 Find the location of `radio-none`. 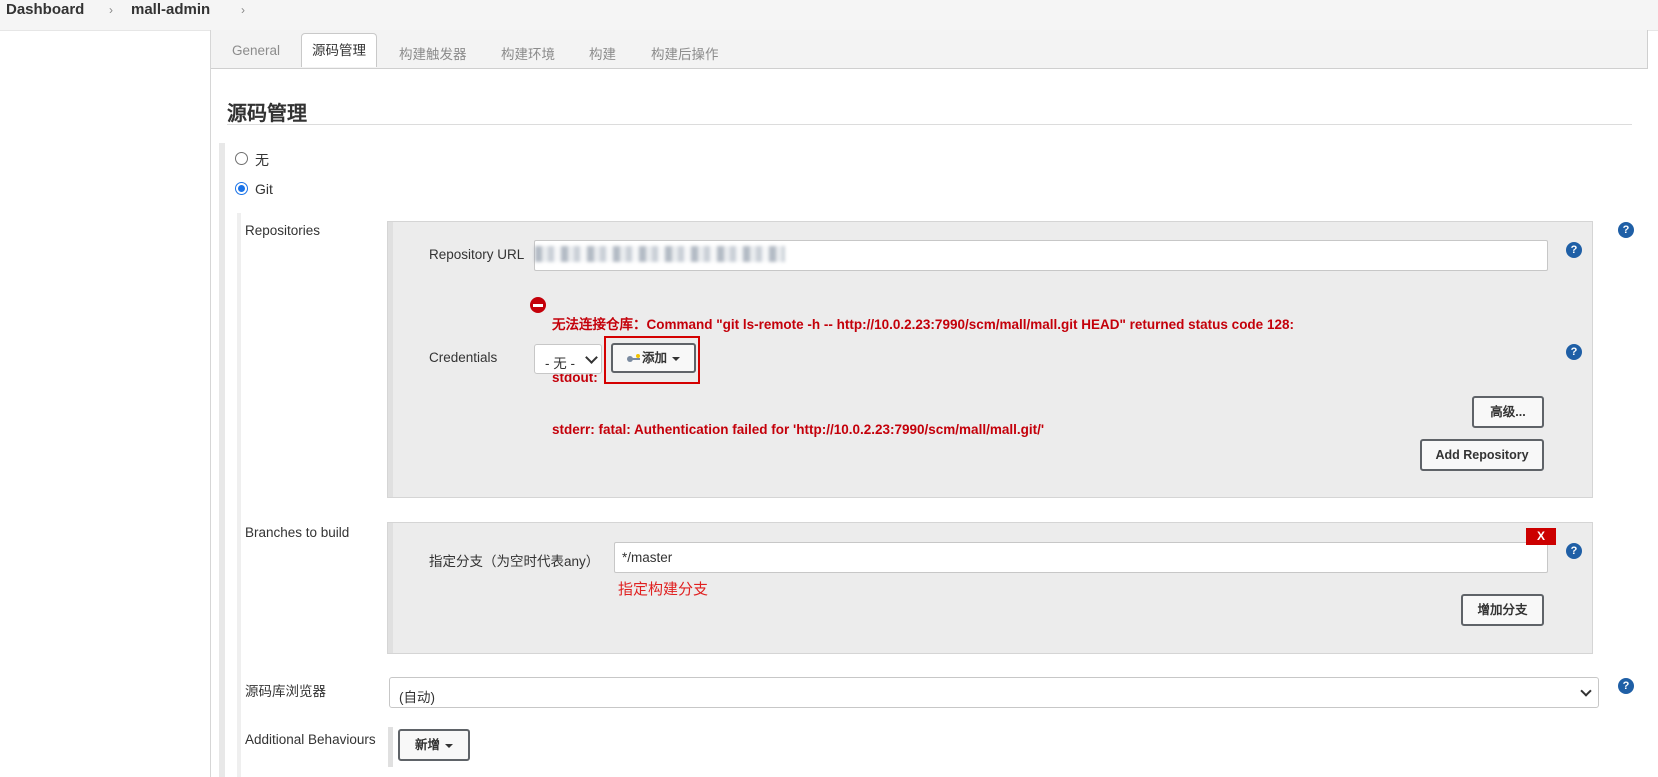

radio-none is located at coordinates (241, 158).